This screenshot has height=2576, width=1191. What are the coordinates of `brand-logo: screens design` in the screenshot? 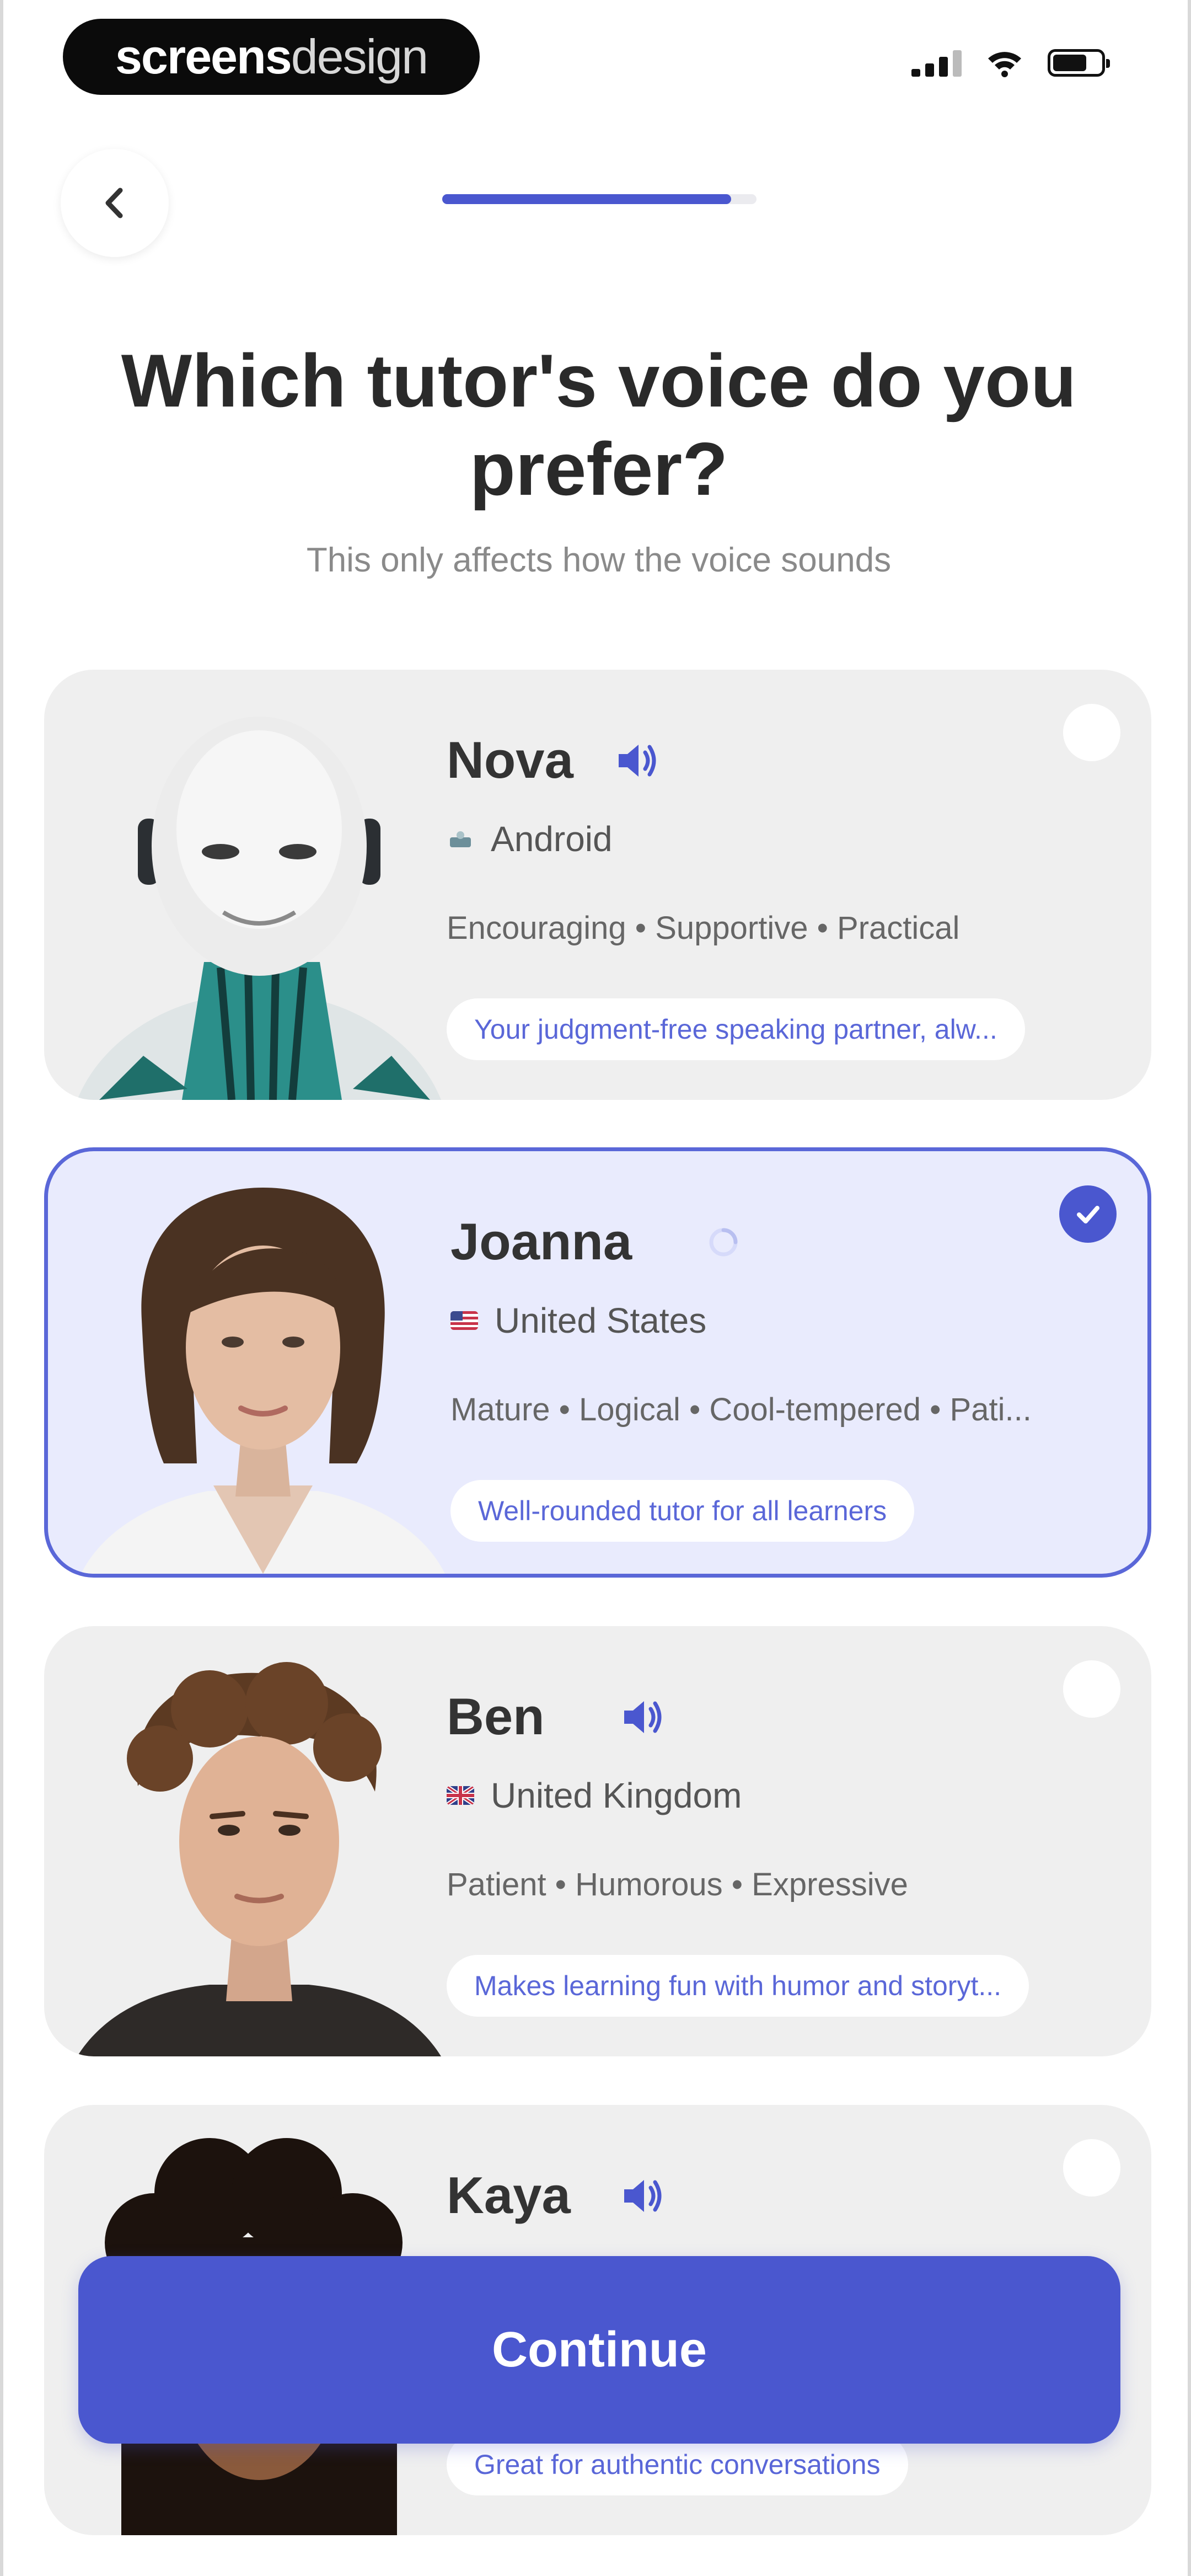 It's located at (271, 57).